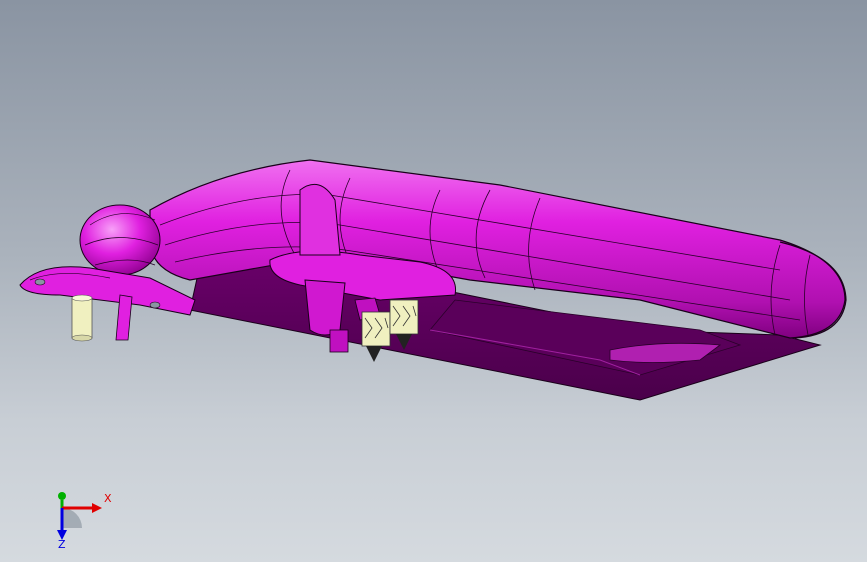  Describe the element at coordinates (108, 498) in the screenshot. I see `x-axis-label: X` at that location.